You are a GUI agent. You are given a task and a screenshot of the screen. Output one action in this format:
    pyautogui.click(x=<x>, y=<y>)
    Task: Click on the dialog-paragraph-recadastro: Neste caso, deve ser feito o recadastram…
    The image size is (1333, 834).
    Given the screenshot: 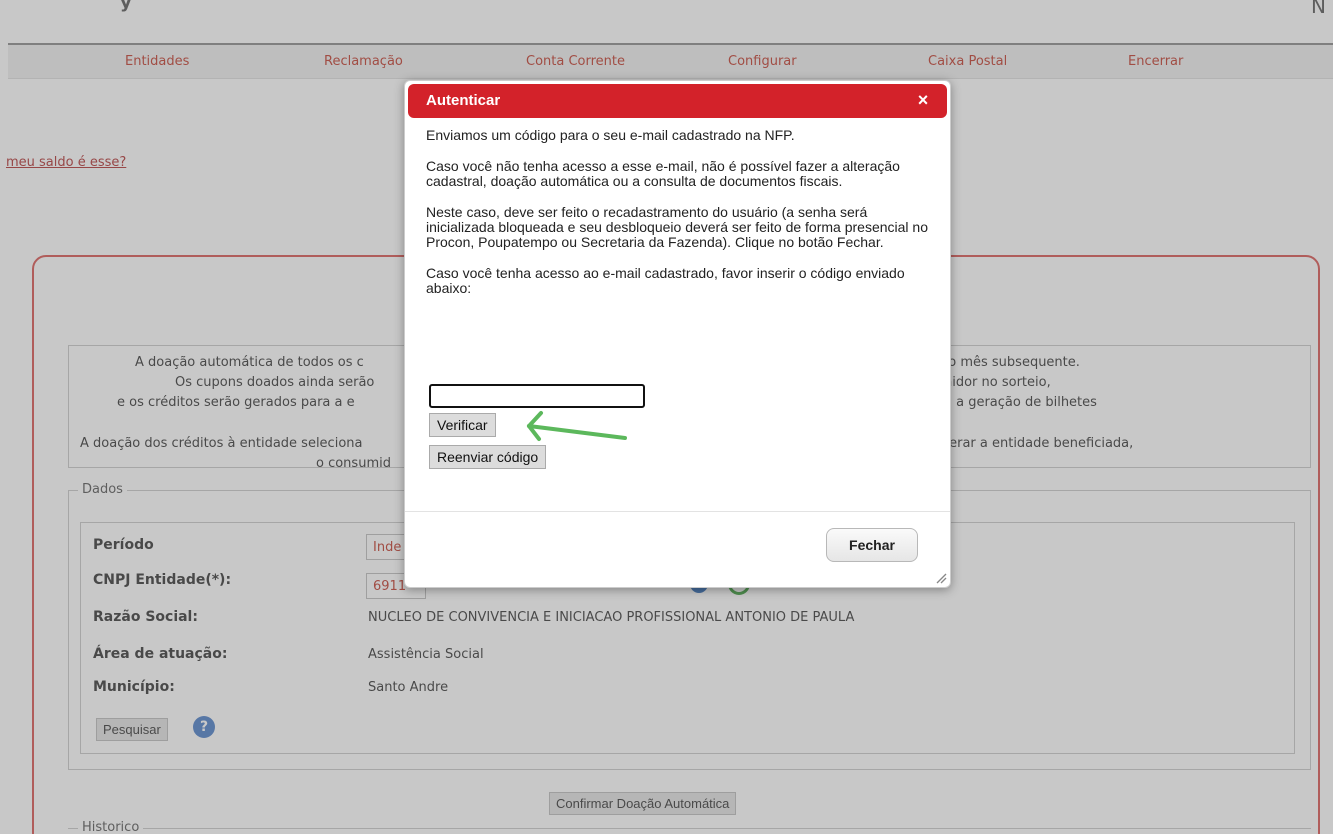 What is the action you would take?
    pyautogui.click(x=677, y=227)
    